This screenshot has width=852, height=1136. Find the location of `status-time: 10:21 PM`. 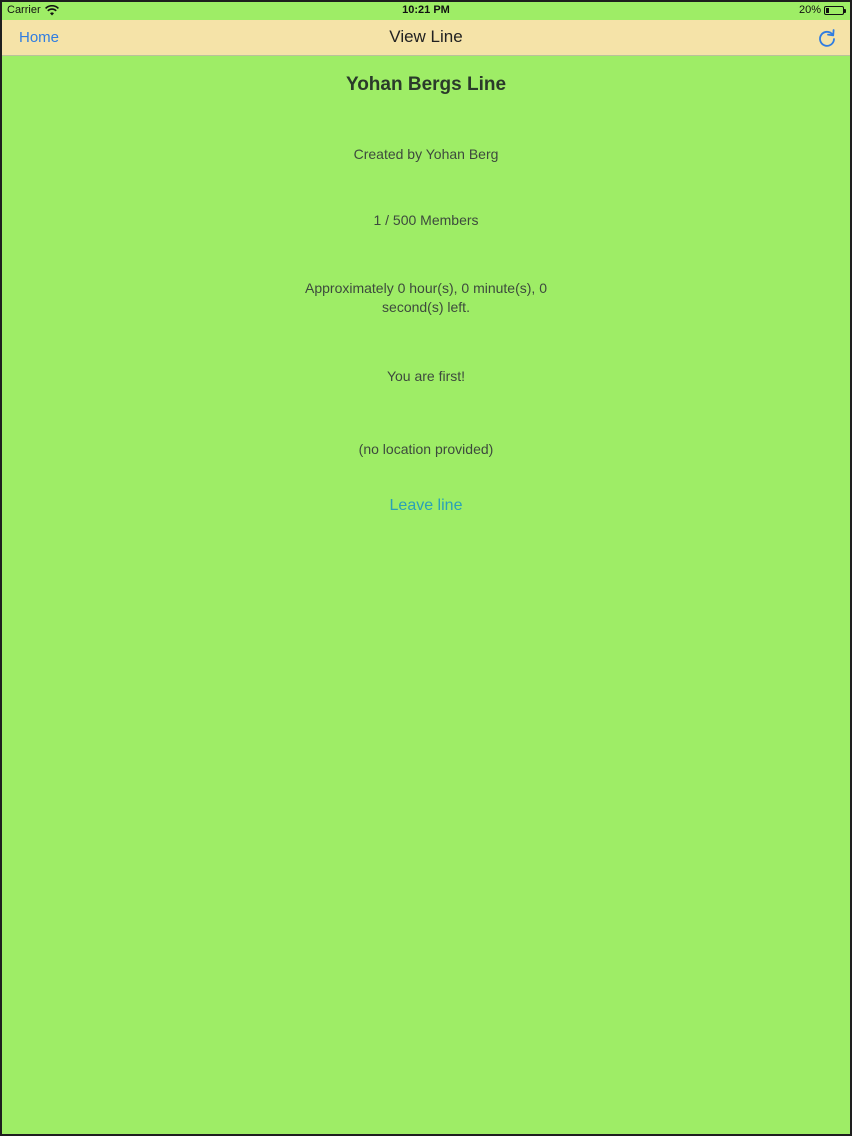

status-time: 10:21 PM is located at coordinates (426, 10).